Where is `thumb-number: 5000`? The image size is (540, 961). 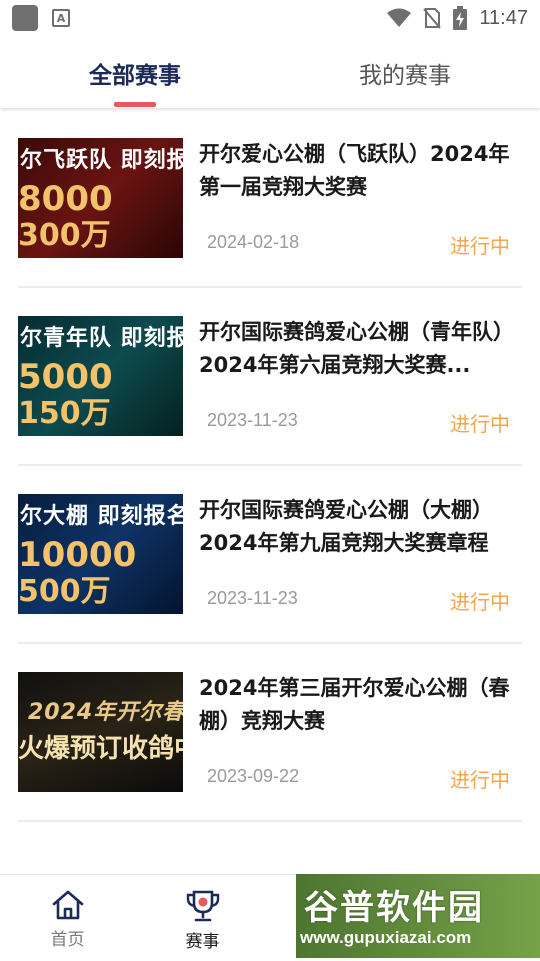 thumb-number: 5000 is located at coordinates (65, 377).